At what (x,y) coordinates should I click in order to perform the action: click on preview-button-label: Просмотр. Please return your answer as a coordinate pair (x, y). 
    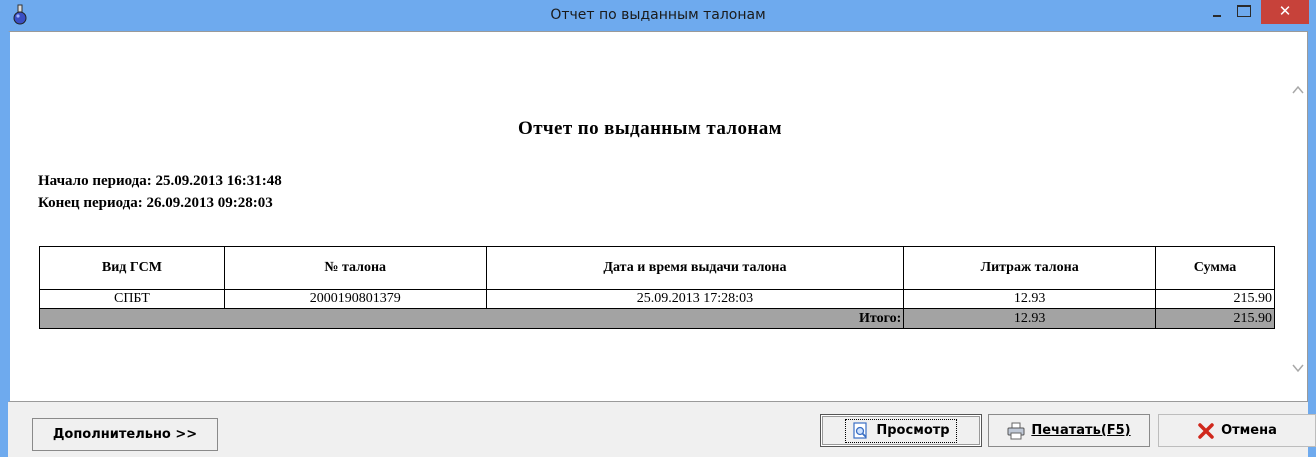
    Looking at the image, I should click on (913, 430).